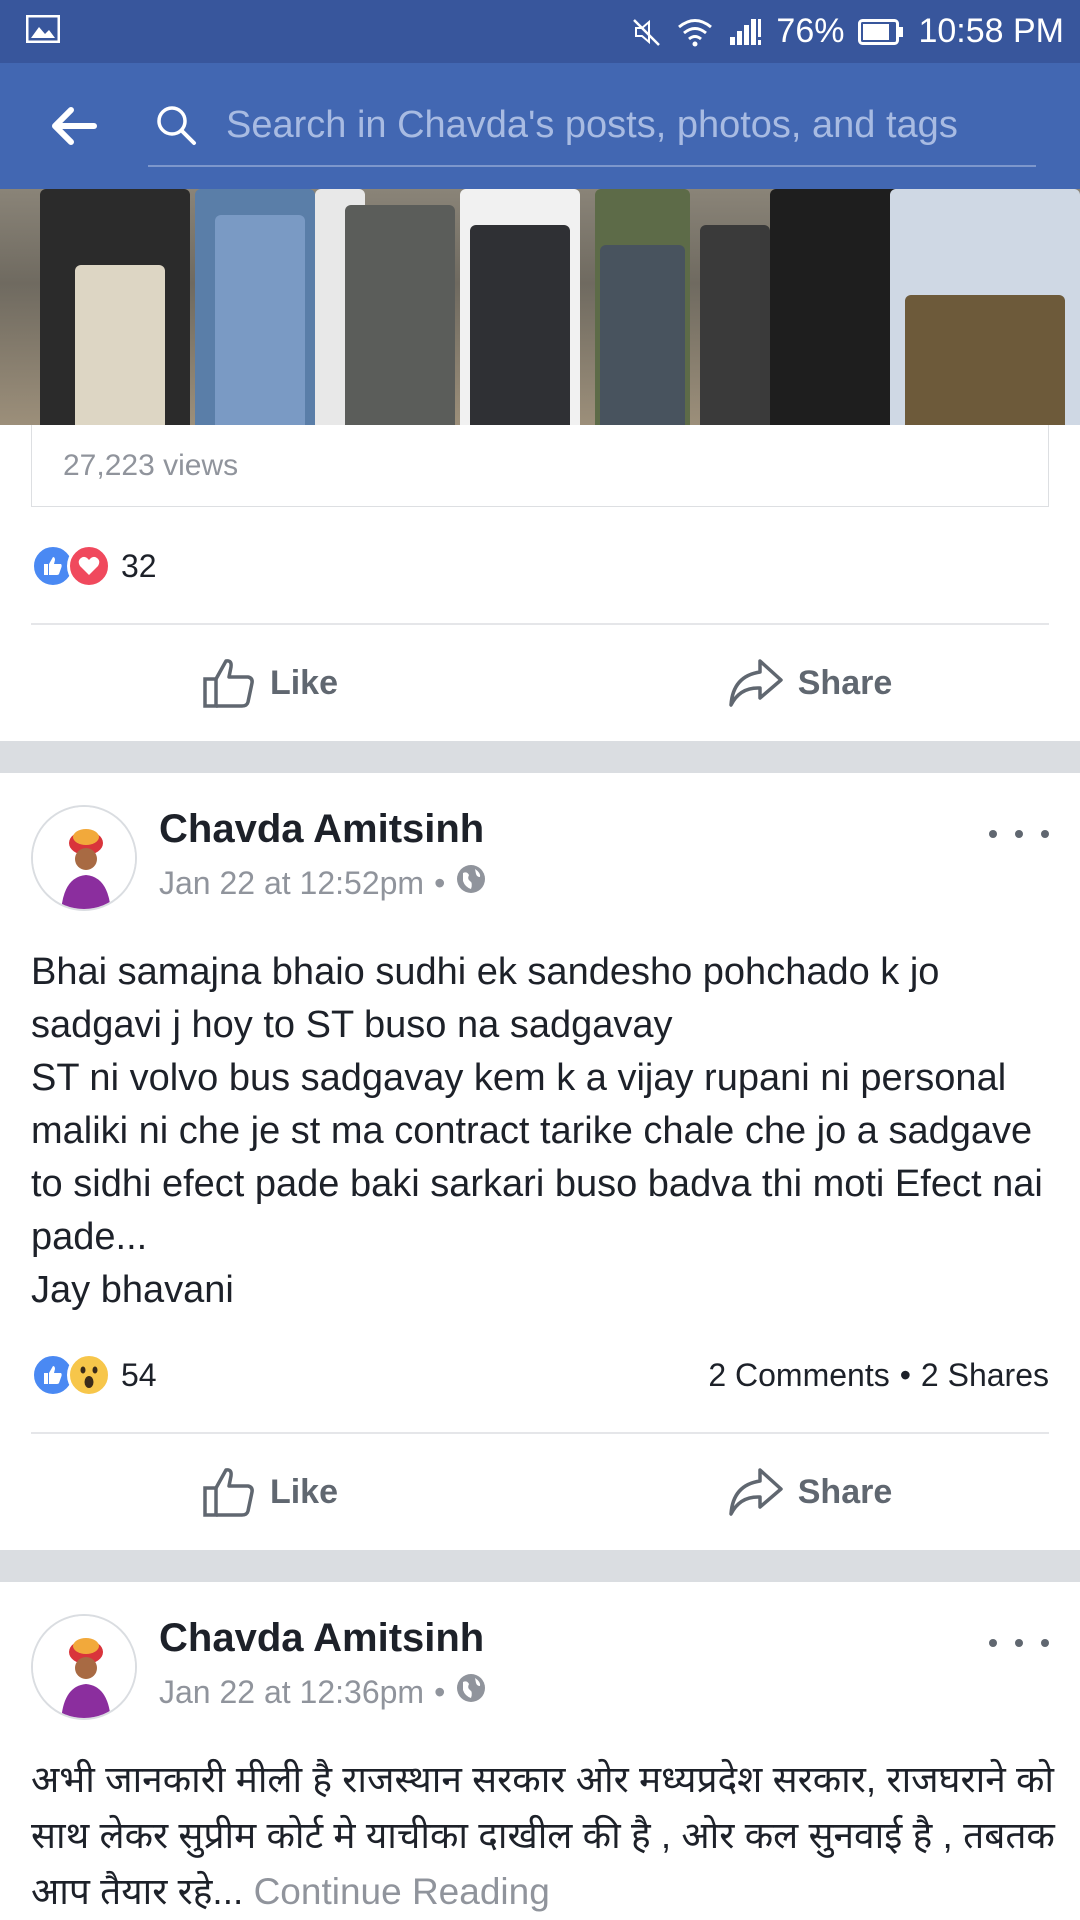 The height and width of the screenshot is (1920, 1080). What do you see at coordinates (291, 883) in the screenshot?
I see `timestamp: Jan 22 at 12:52pm` at bounding box center [291, 883].